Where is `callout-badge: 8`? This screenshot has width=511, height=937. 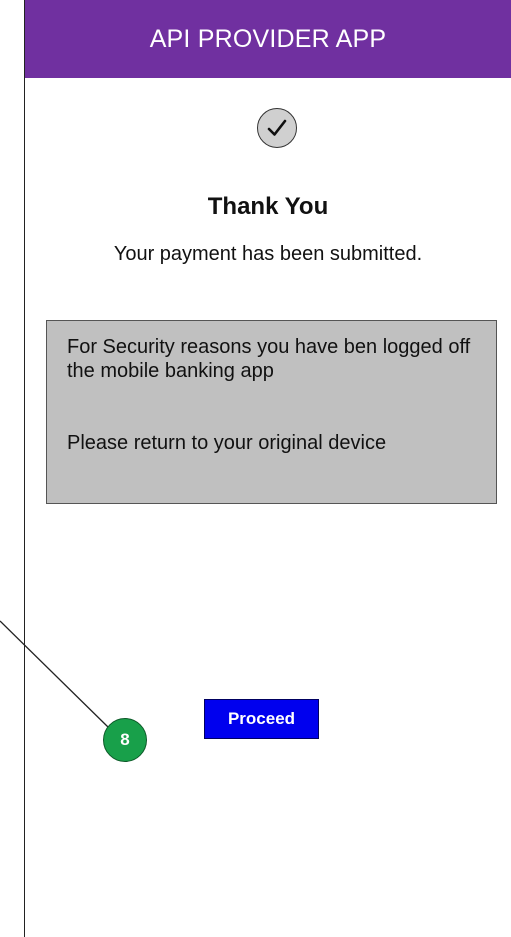 callout-badge: 8 is located at coordinates (125, 740).